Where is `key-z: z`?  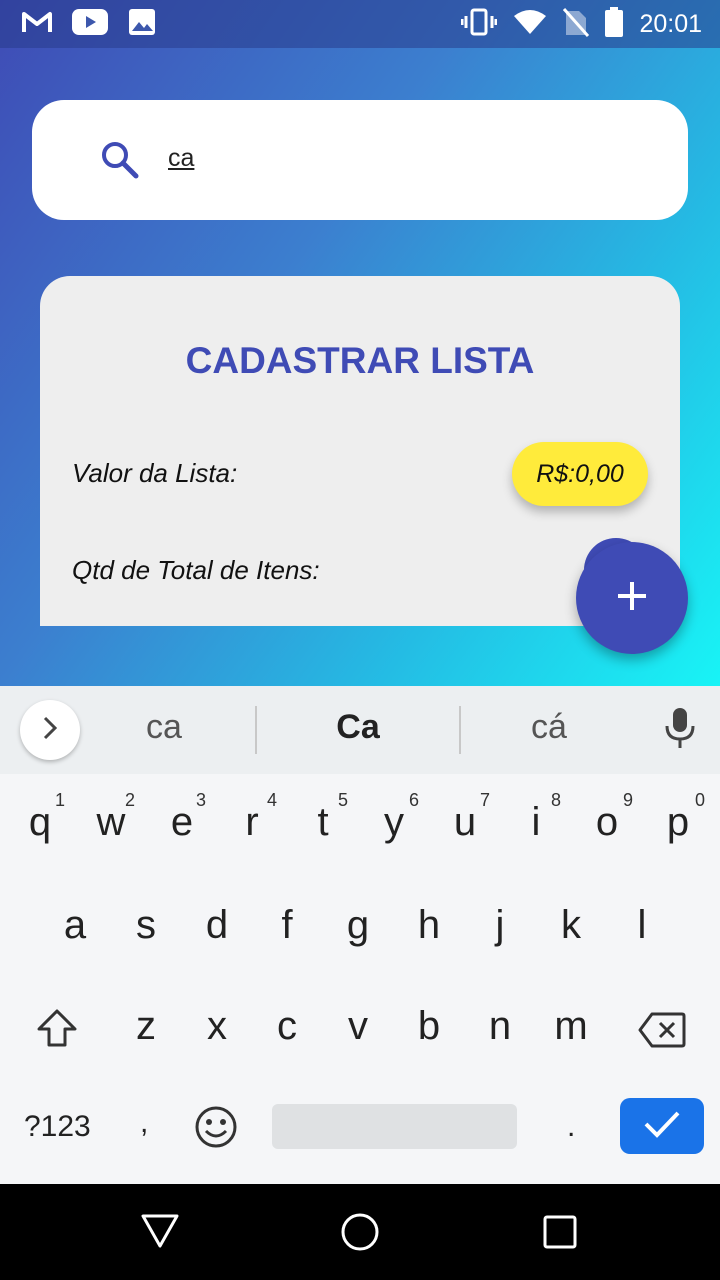
key-z: z is located at coordinates (146, 1026).